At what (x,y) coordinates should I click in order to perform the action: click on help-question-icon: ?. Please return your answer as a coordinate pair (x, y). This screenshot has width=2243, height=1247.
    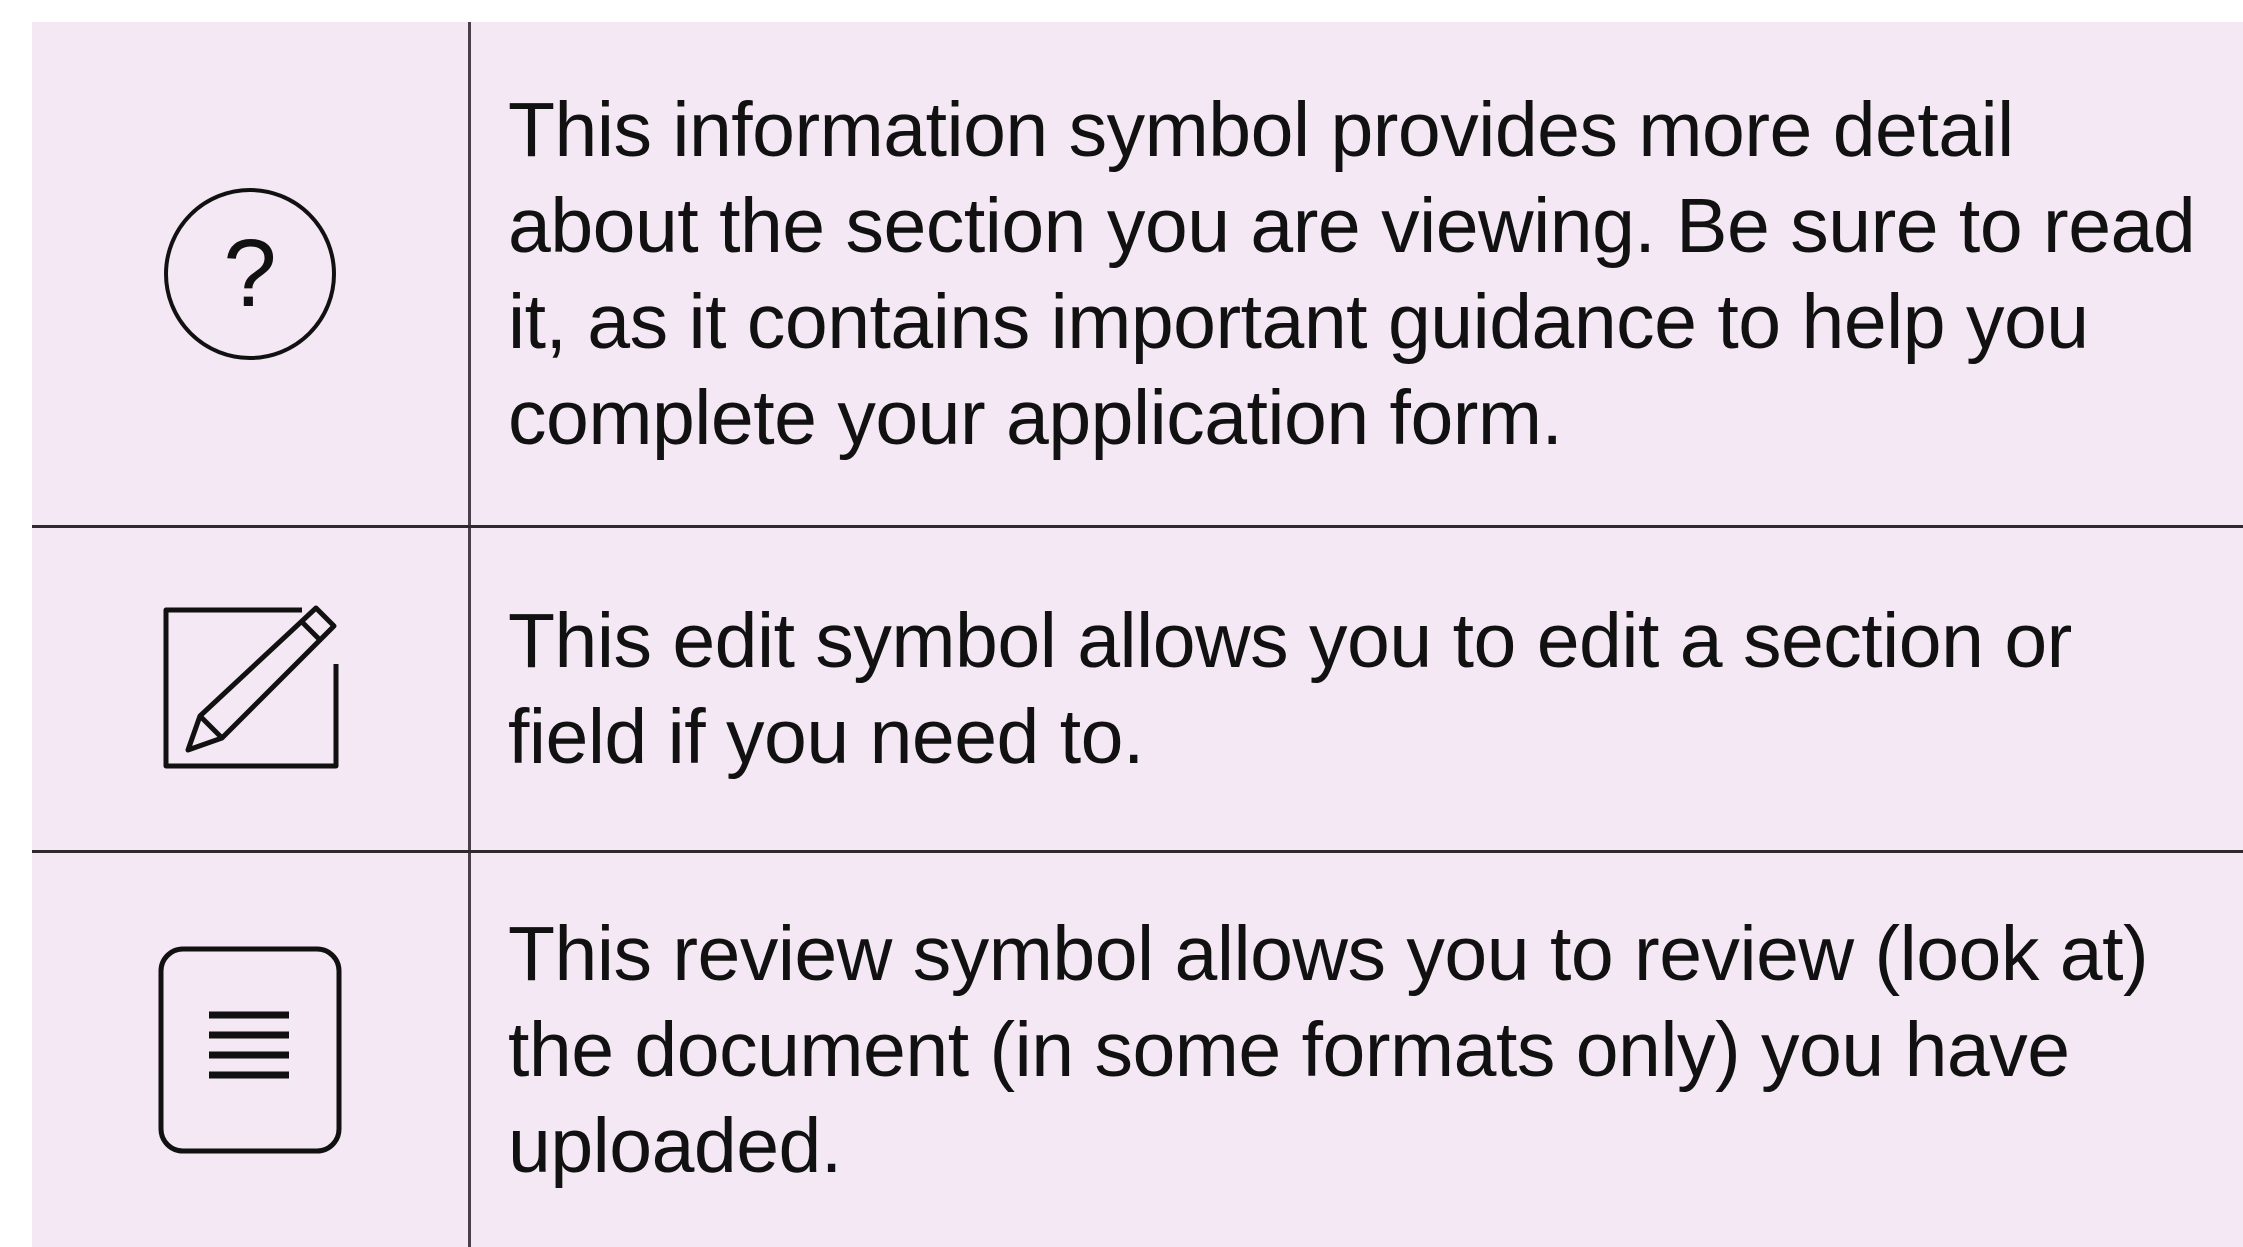
    Looking at the image, I should click on (250, 273).